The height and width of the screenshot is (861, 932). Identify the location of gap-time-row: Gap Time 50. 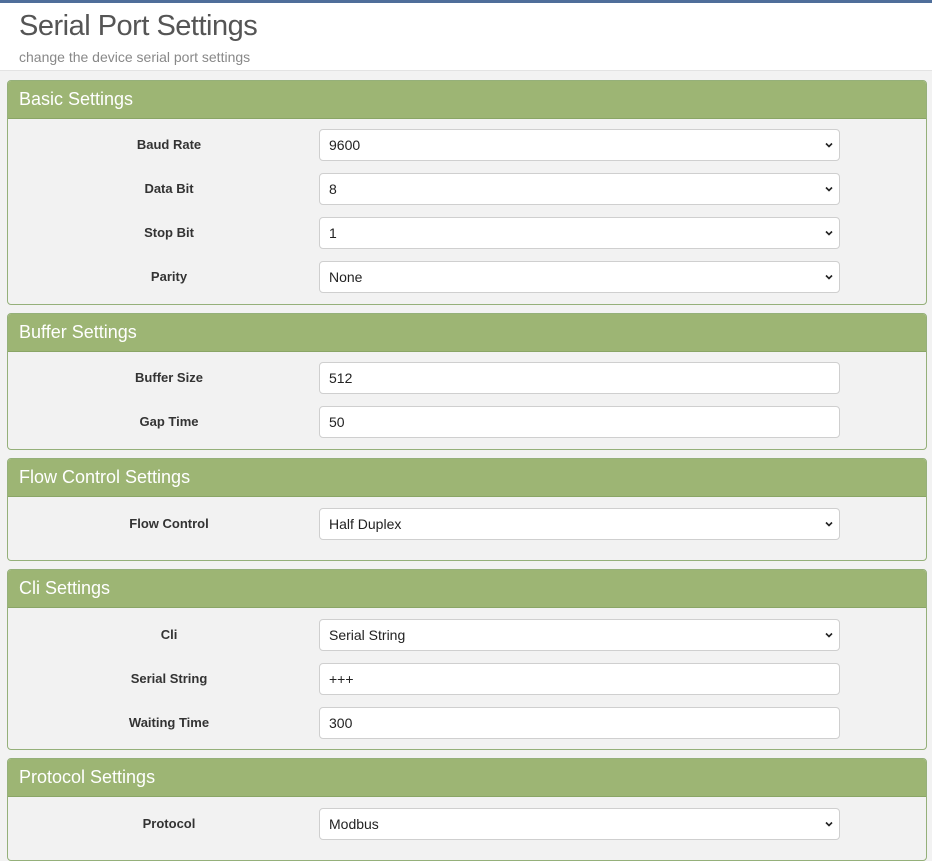
(467, 422).